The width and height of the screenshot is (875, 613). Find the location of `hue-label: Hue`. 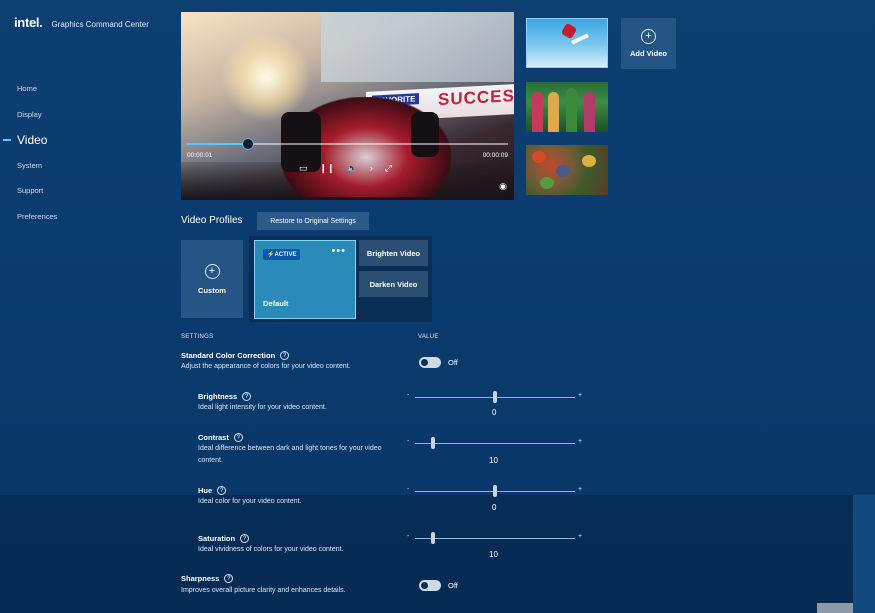

hue-label: Hue is located at coordinates (205, 490).